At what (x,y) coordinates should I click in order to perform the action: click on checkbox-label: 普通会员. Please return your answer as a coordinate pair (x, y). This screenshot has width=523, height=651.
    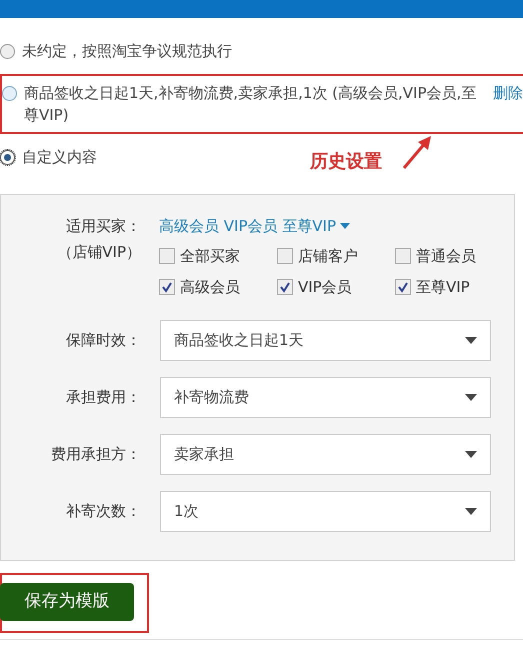
    Looking at the image, I should click on (446, 256).